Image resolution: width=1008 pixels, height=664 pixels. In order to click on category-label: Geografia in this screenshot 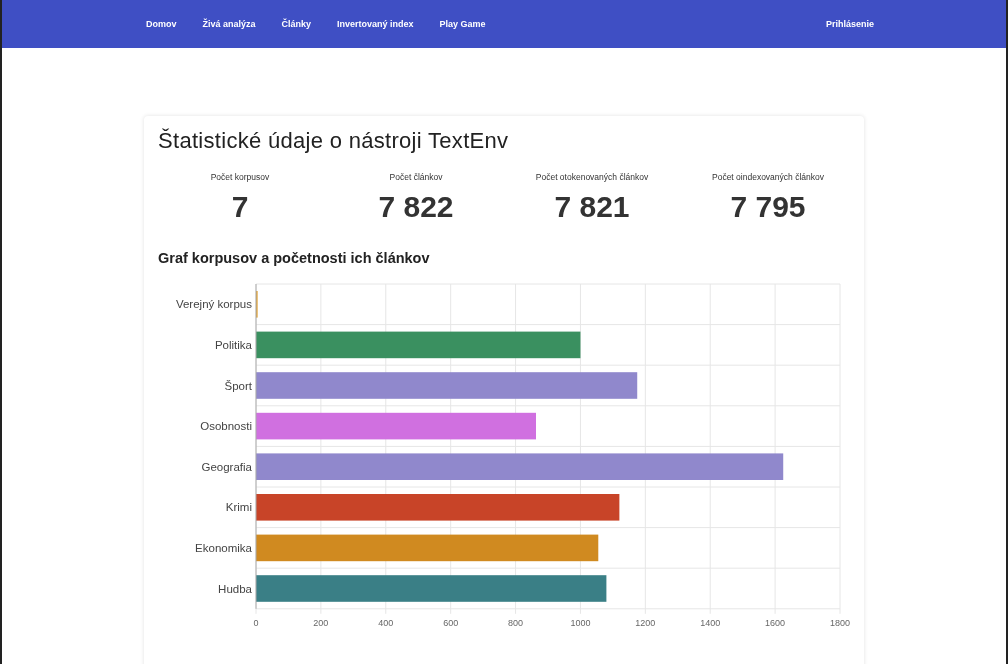, I will do `click(226, 466)`.